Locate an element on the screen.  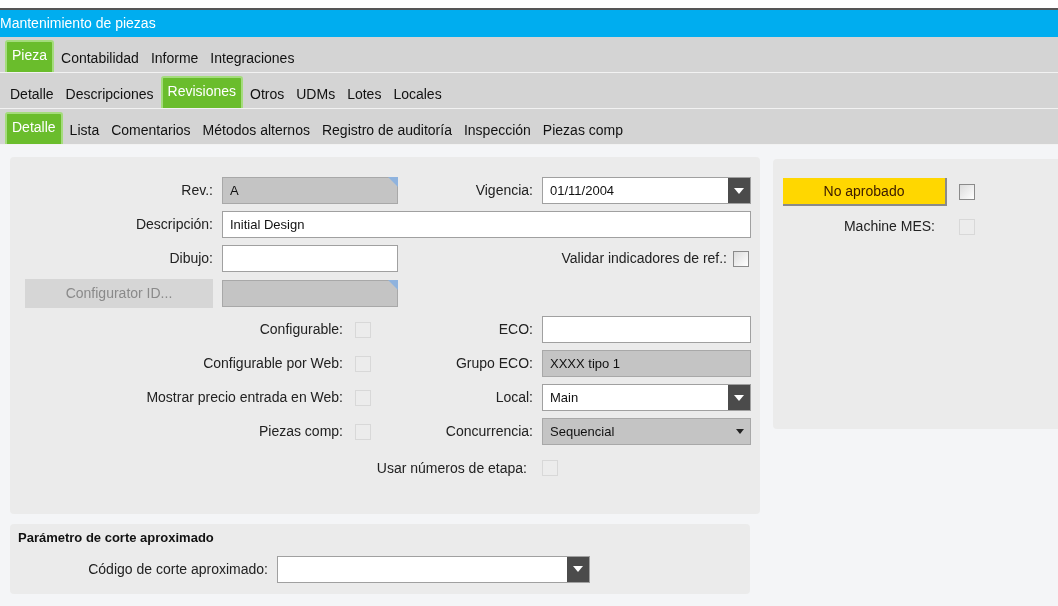
field-label: Configurable por Web: is located at coordinates (272, 363).